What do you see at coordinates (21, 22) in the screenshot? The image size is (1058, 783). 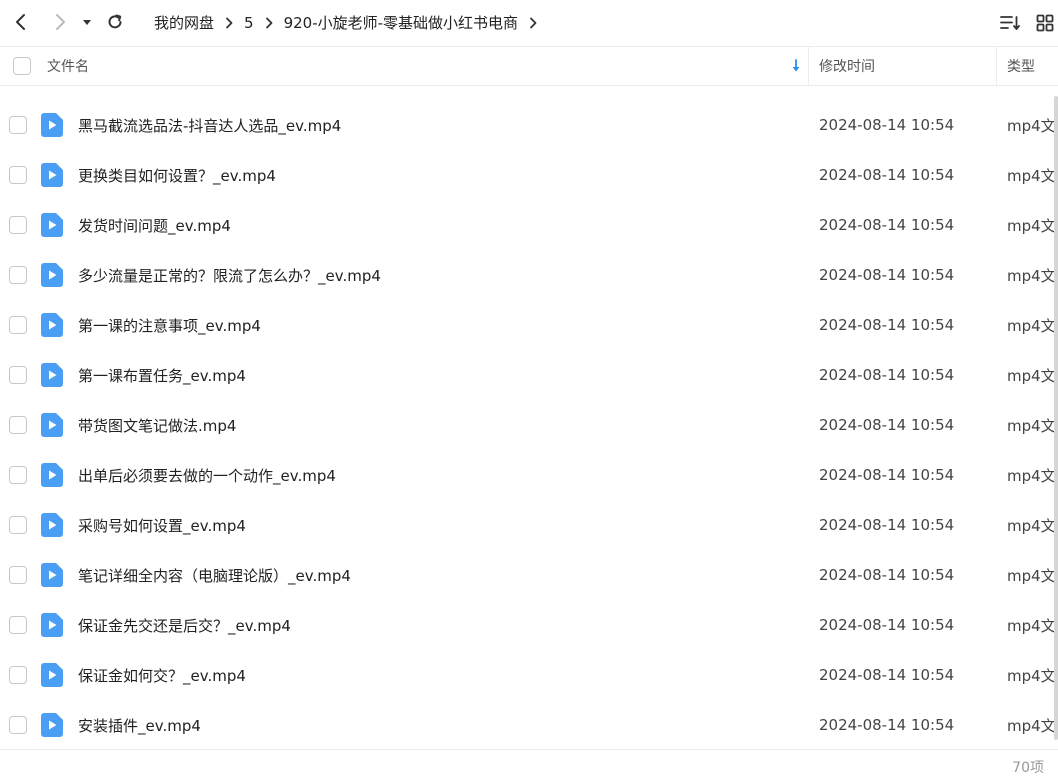 I see `back-button` at bounding box center [21, 22].